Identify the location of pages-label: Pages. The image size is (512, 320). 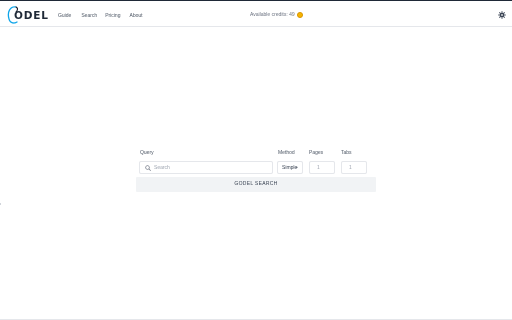
(316, 153).